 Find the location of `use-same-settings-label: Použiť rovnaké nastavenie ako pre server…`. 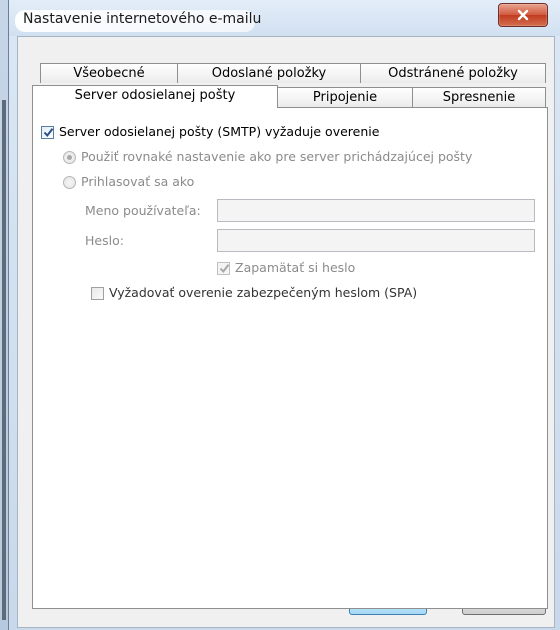

use-same-settings-label: Použiť rovnaké nastavenie ako pre server… is located at coordinates (277, 156).